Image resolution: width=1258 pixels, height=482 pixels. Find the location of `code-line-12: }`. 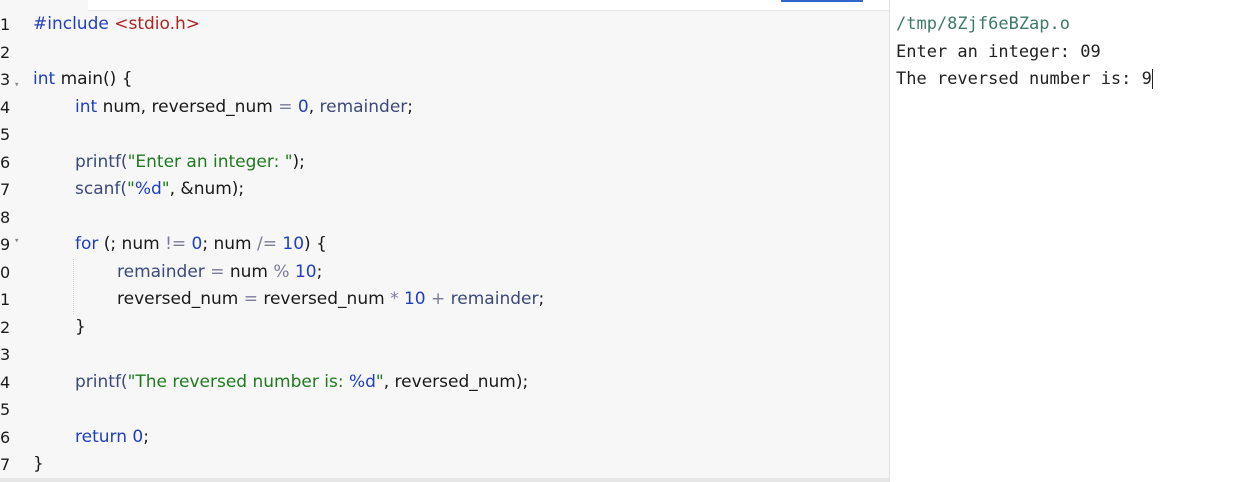

code-line-12: } is located at coordinates (80, 327).